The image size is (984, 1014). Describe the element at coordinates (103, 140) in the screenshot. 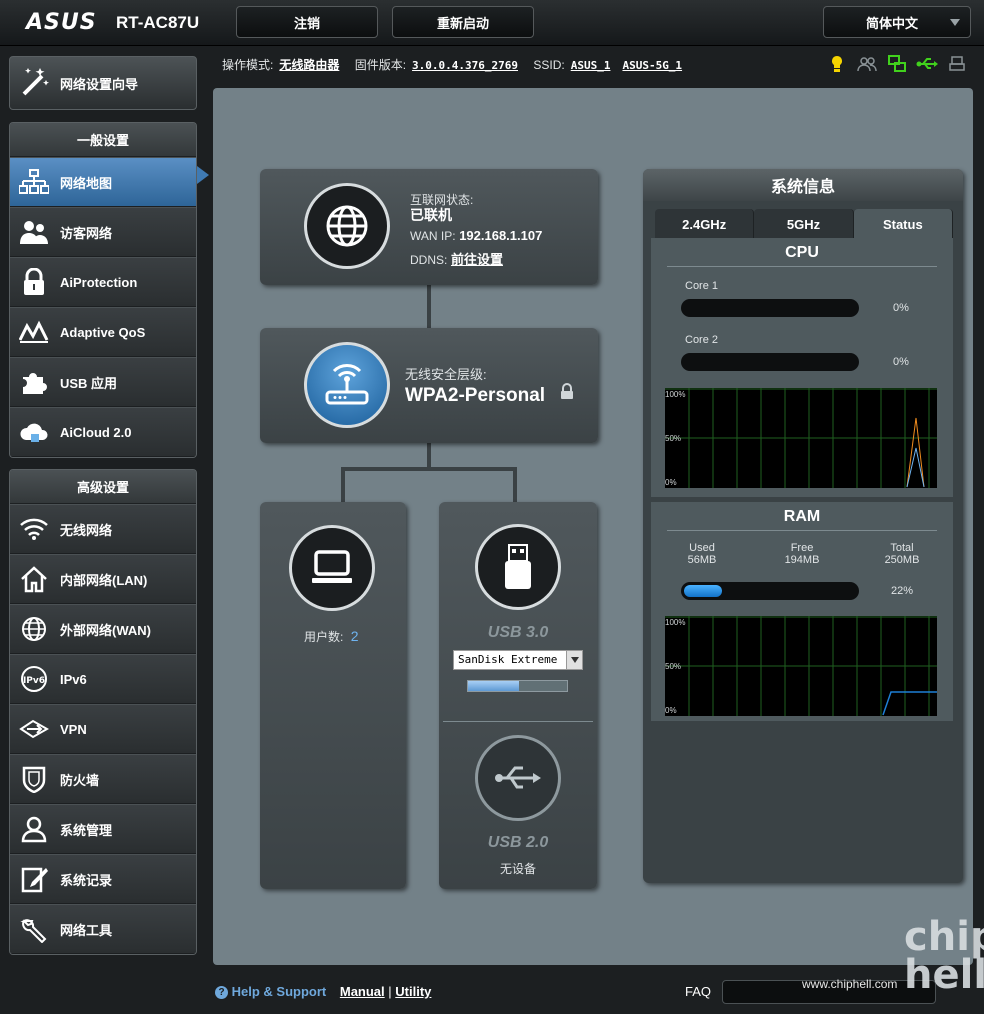

I see `general-section-title: 一般设置` at that location.